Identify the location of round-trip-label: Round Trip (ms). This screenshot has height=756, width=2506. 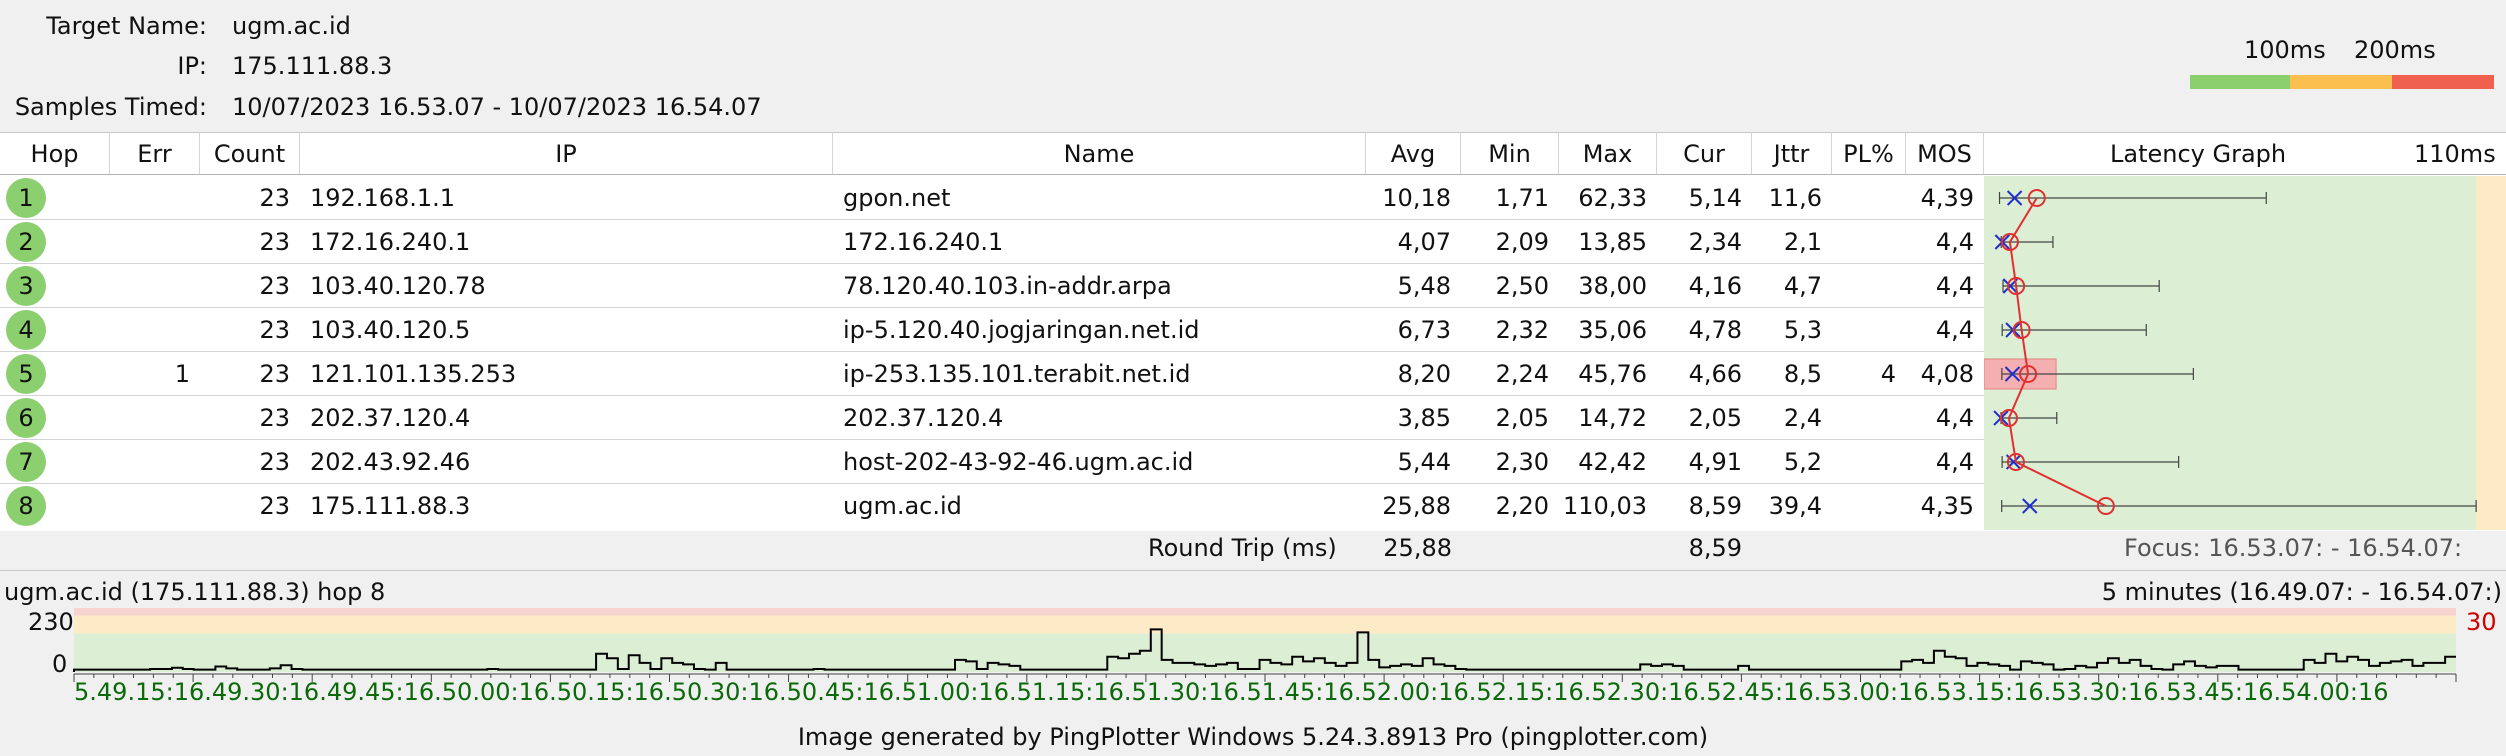
(1242, 548).